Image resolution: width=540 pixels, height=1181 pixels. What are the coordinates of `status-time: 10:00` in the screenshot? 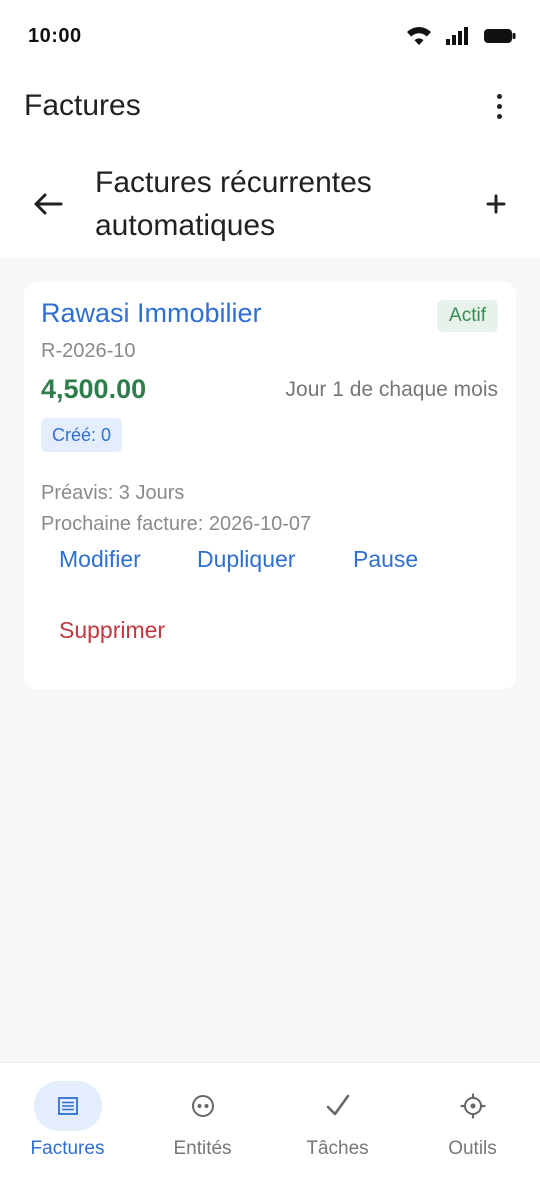 It's located at (55, 35).